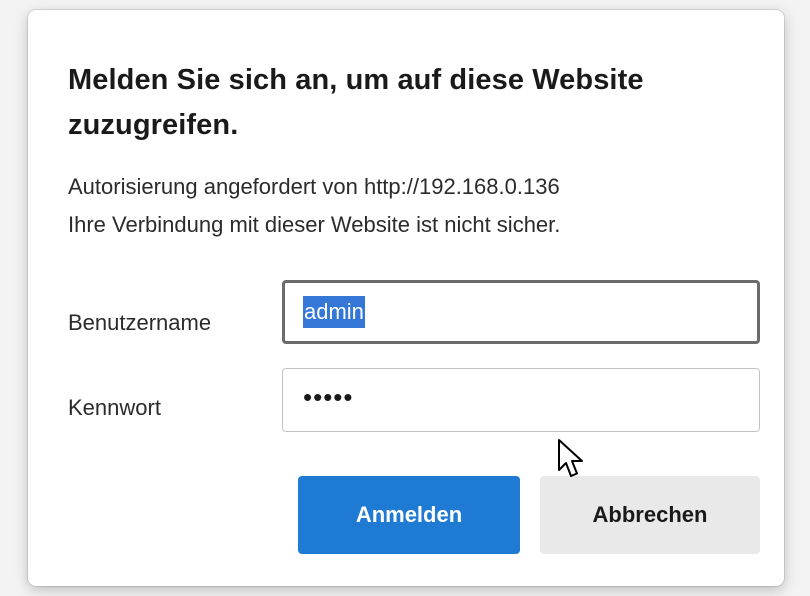 The width and height of the screenshot is (810, 596). What do you see at coordinates (521, 312) in the screenshot?
I see `username-field: admin` at bounding box center [521, 312].